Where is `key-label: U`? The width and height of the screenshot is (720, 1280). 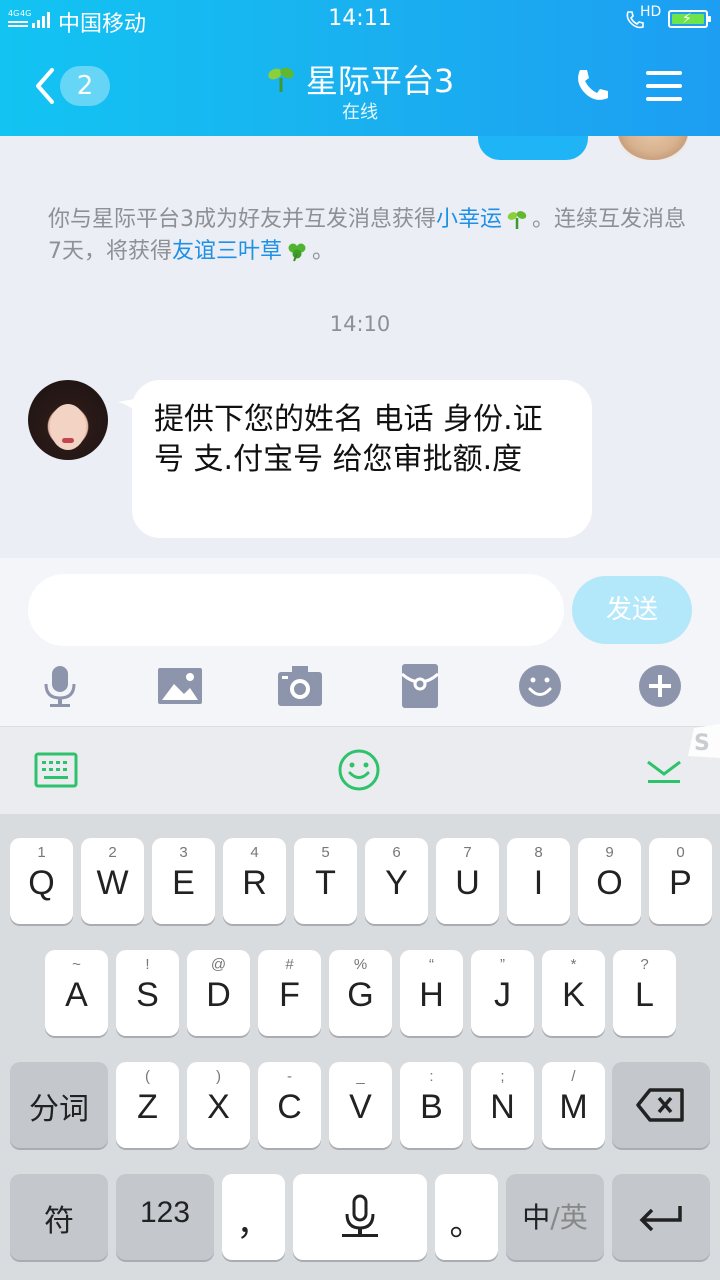 key-label: U is located at coordinates (467, 883).